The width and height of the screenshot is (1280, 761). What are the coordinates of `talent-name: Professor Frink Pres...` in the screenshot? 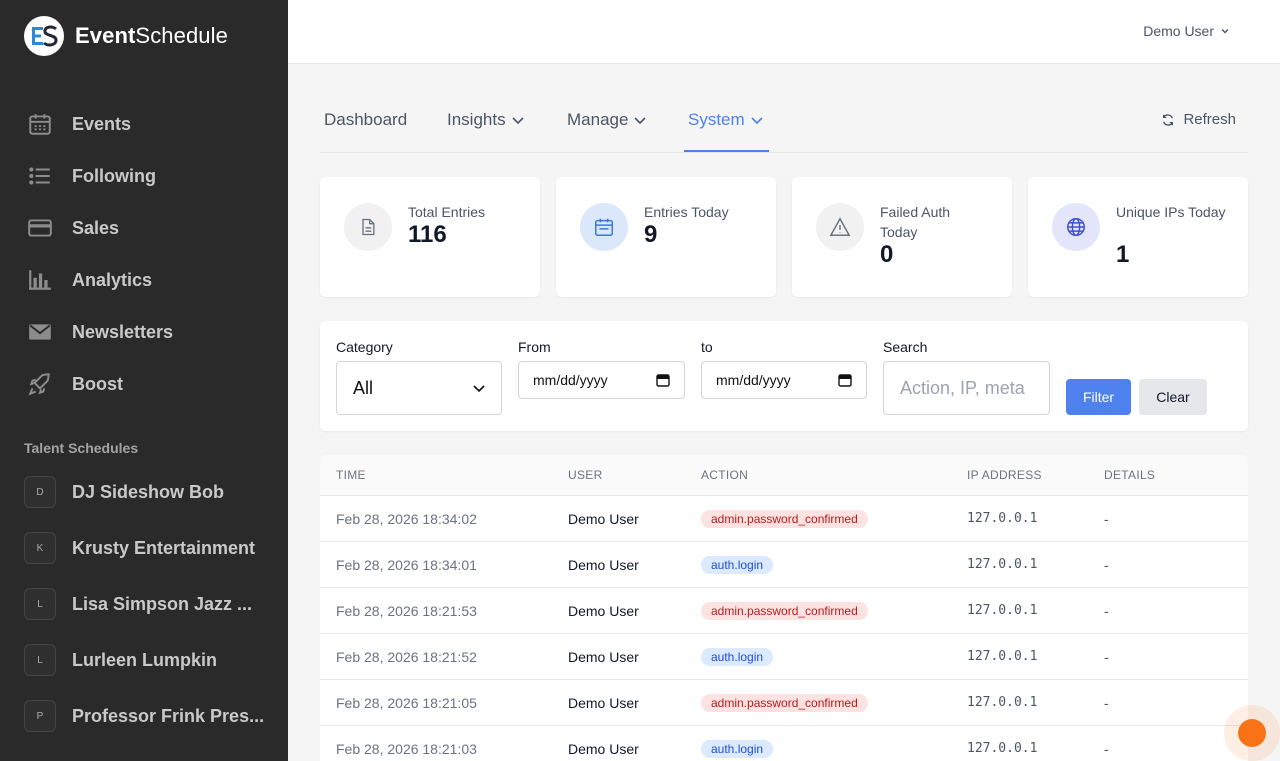 It's located at (168, 715).